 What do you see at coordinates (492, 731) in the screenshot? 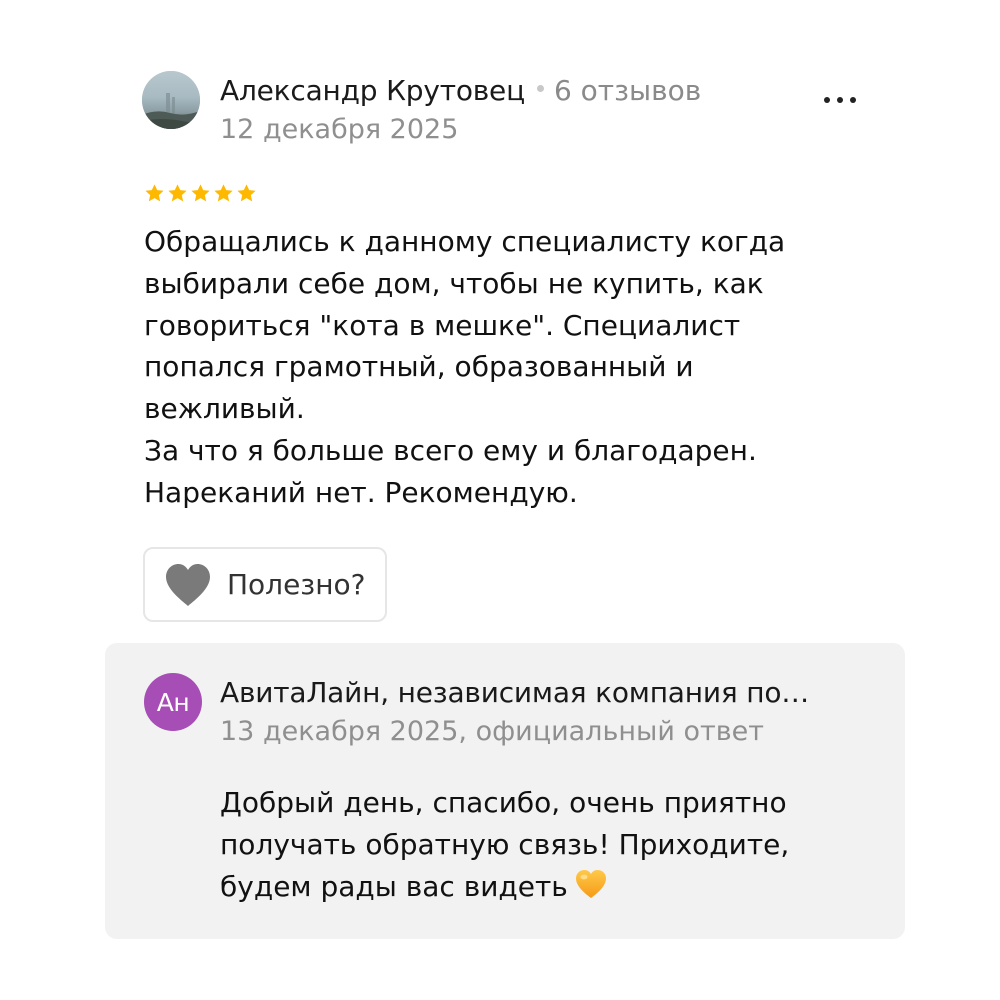
I see `reply-meta: 13 декабря 2025, официальный ответ` at bounding box center [492, 731].